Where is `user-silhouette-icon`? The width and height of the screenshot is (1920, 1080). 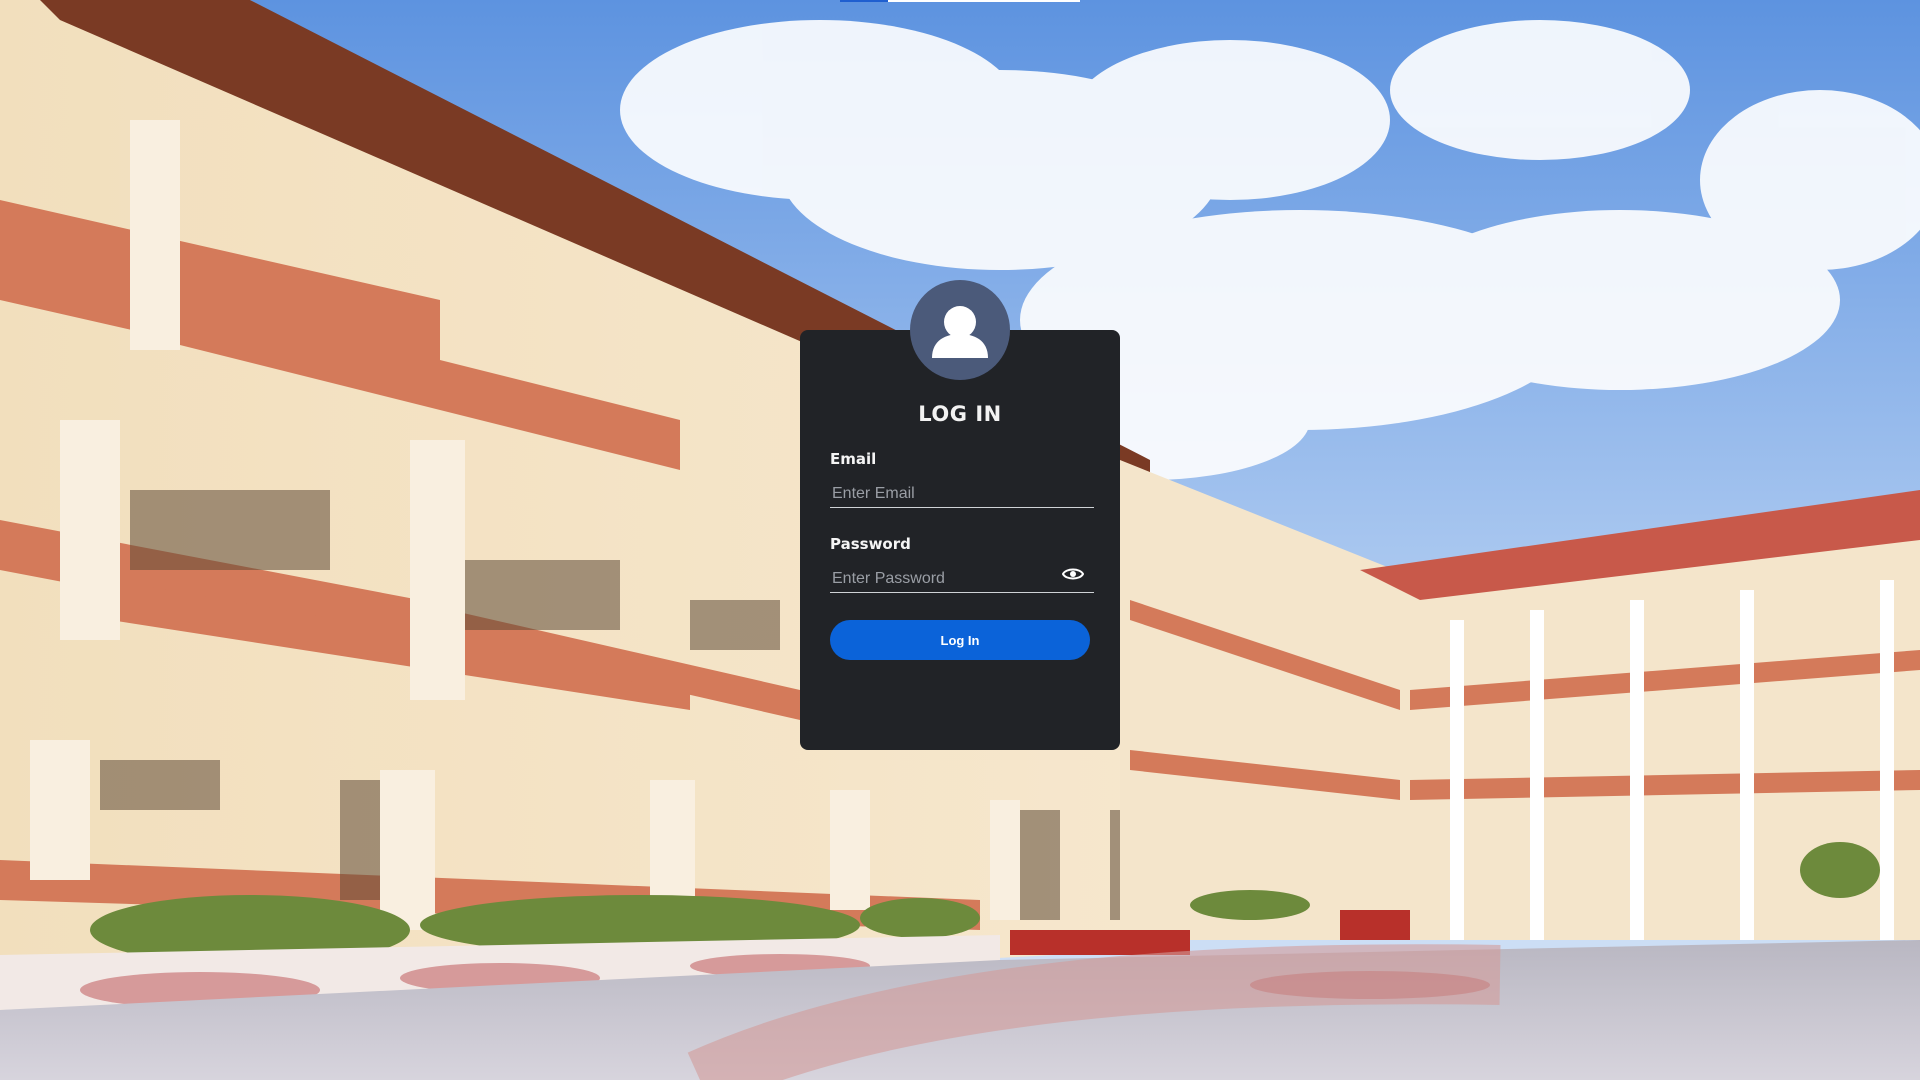
user-silhouette-icon is located at coordinates (960, 332).